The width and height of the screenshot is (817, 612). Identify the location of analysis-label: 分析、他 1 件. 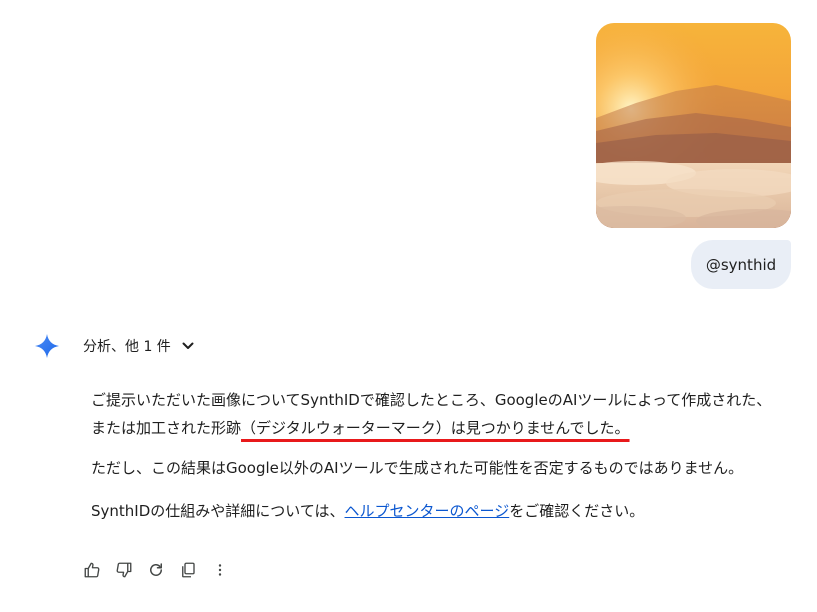
(127, 347).